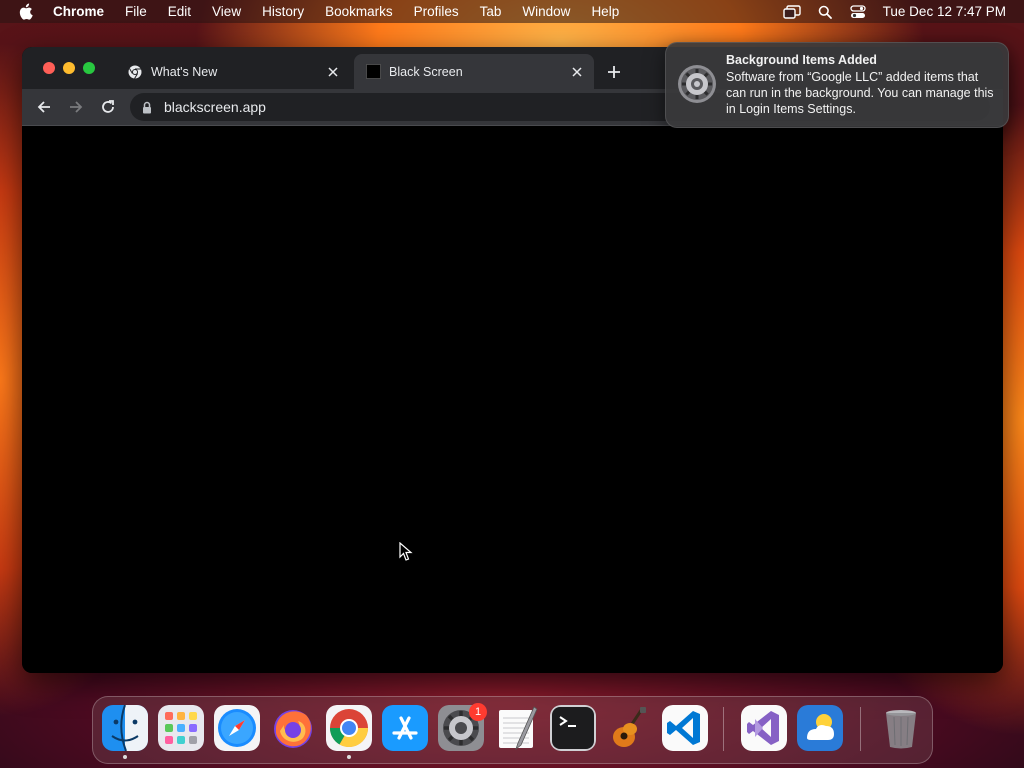 This screenshot has height=768, width=1024. What do you see at coordinates (27, 12) in the screenshot?
I see `apple-menu-icon` at bounding box center [27, 12].